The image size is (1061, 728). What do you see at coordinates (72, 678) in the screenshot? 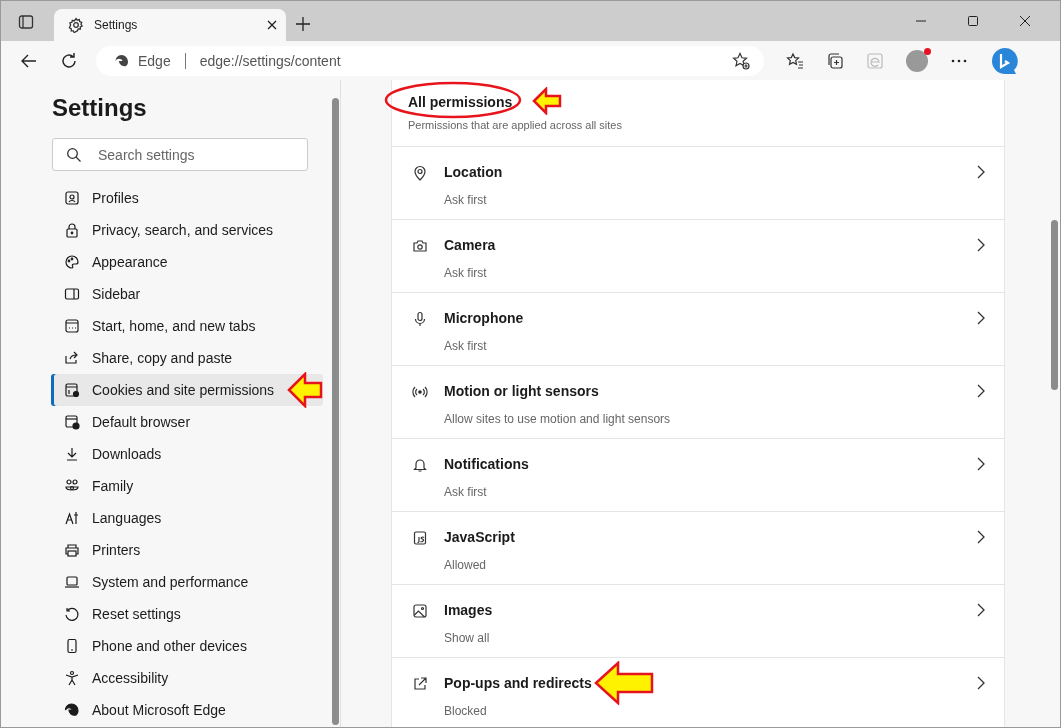
I see `accessibility-icon` at bounding box center [72, 678].